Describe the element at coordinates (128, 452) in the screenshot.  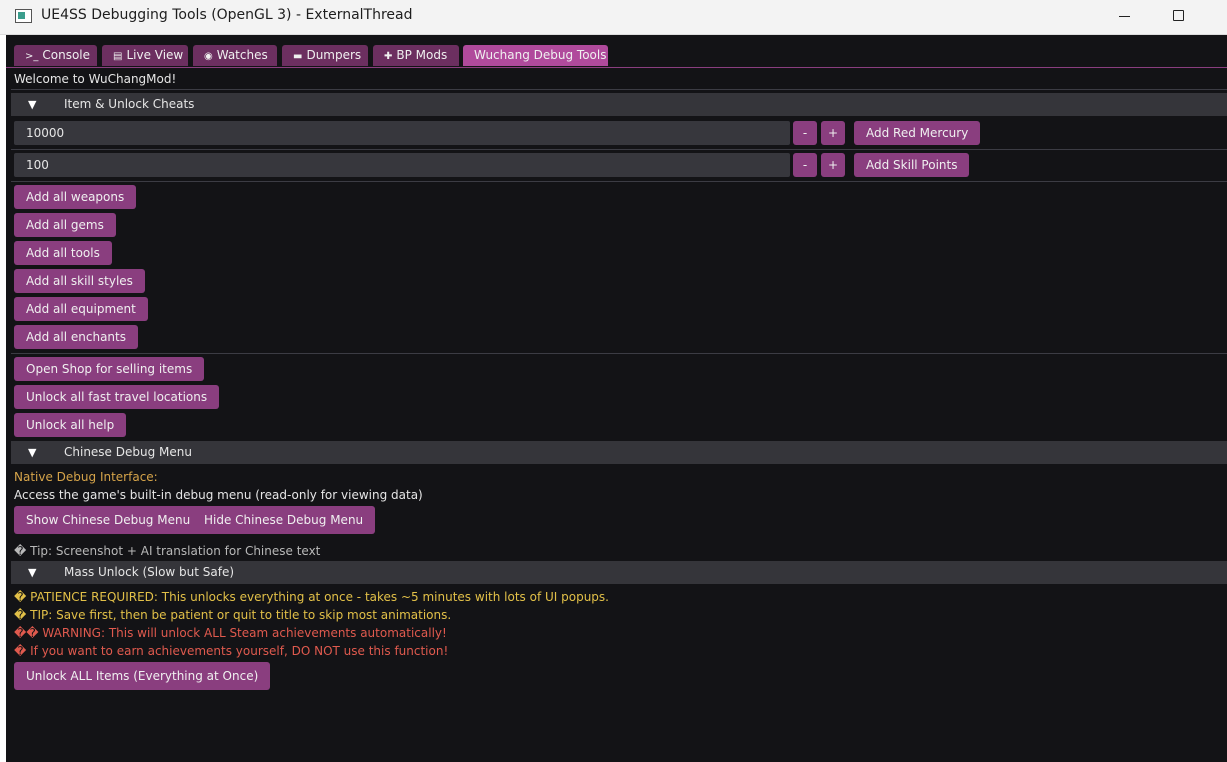
I see `section-title: Chinese Debug Menu` at that location.